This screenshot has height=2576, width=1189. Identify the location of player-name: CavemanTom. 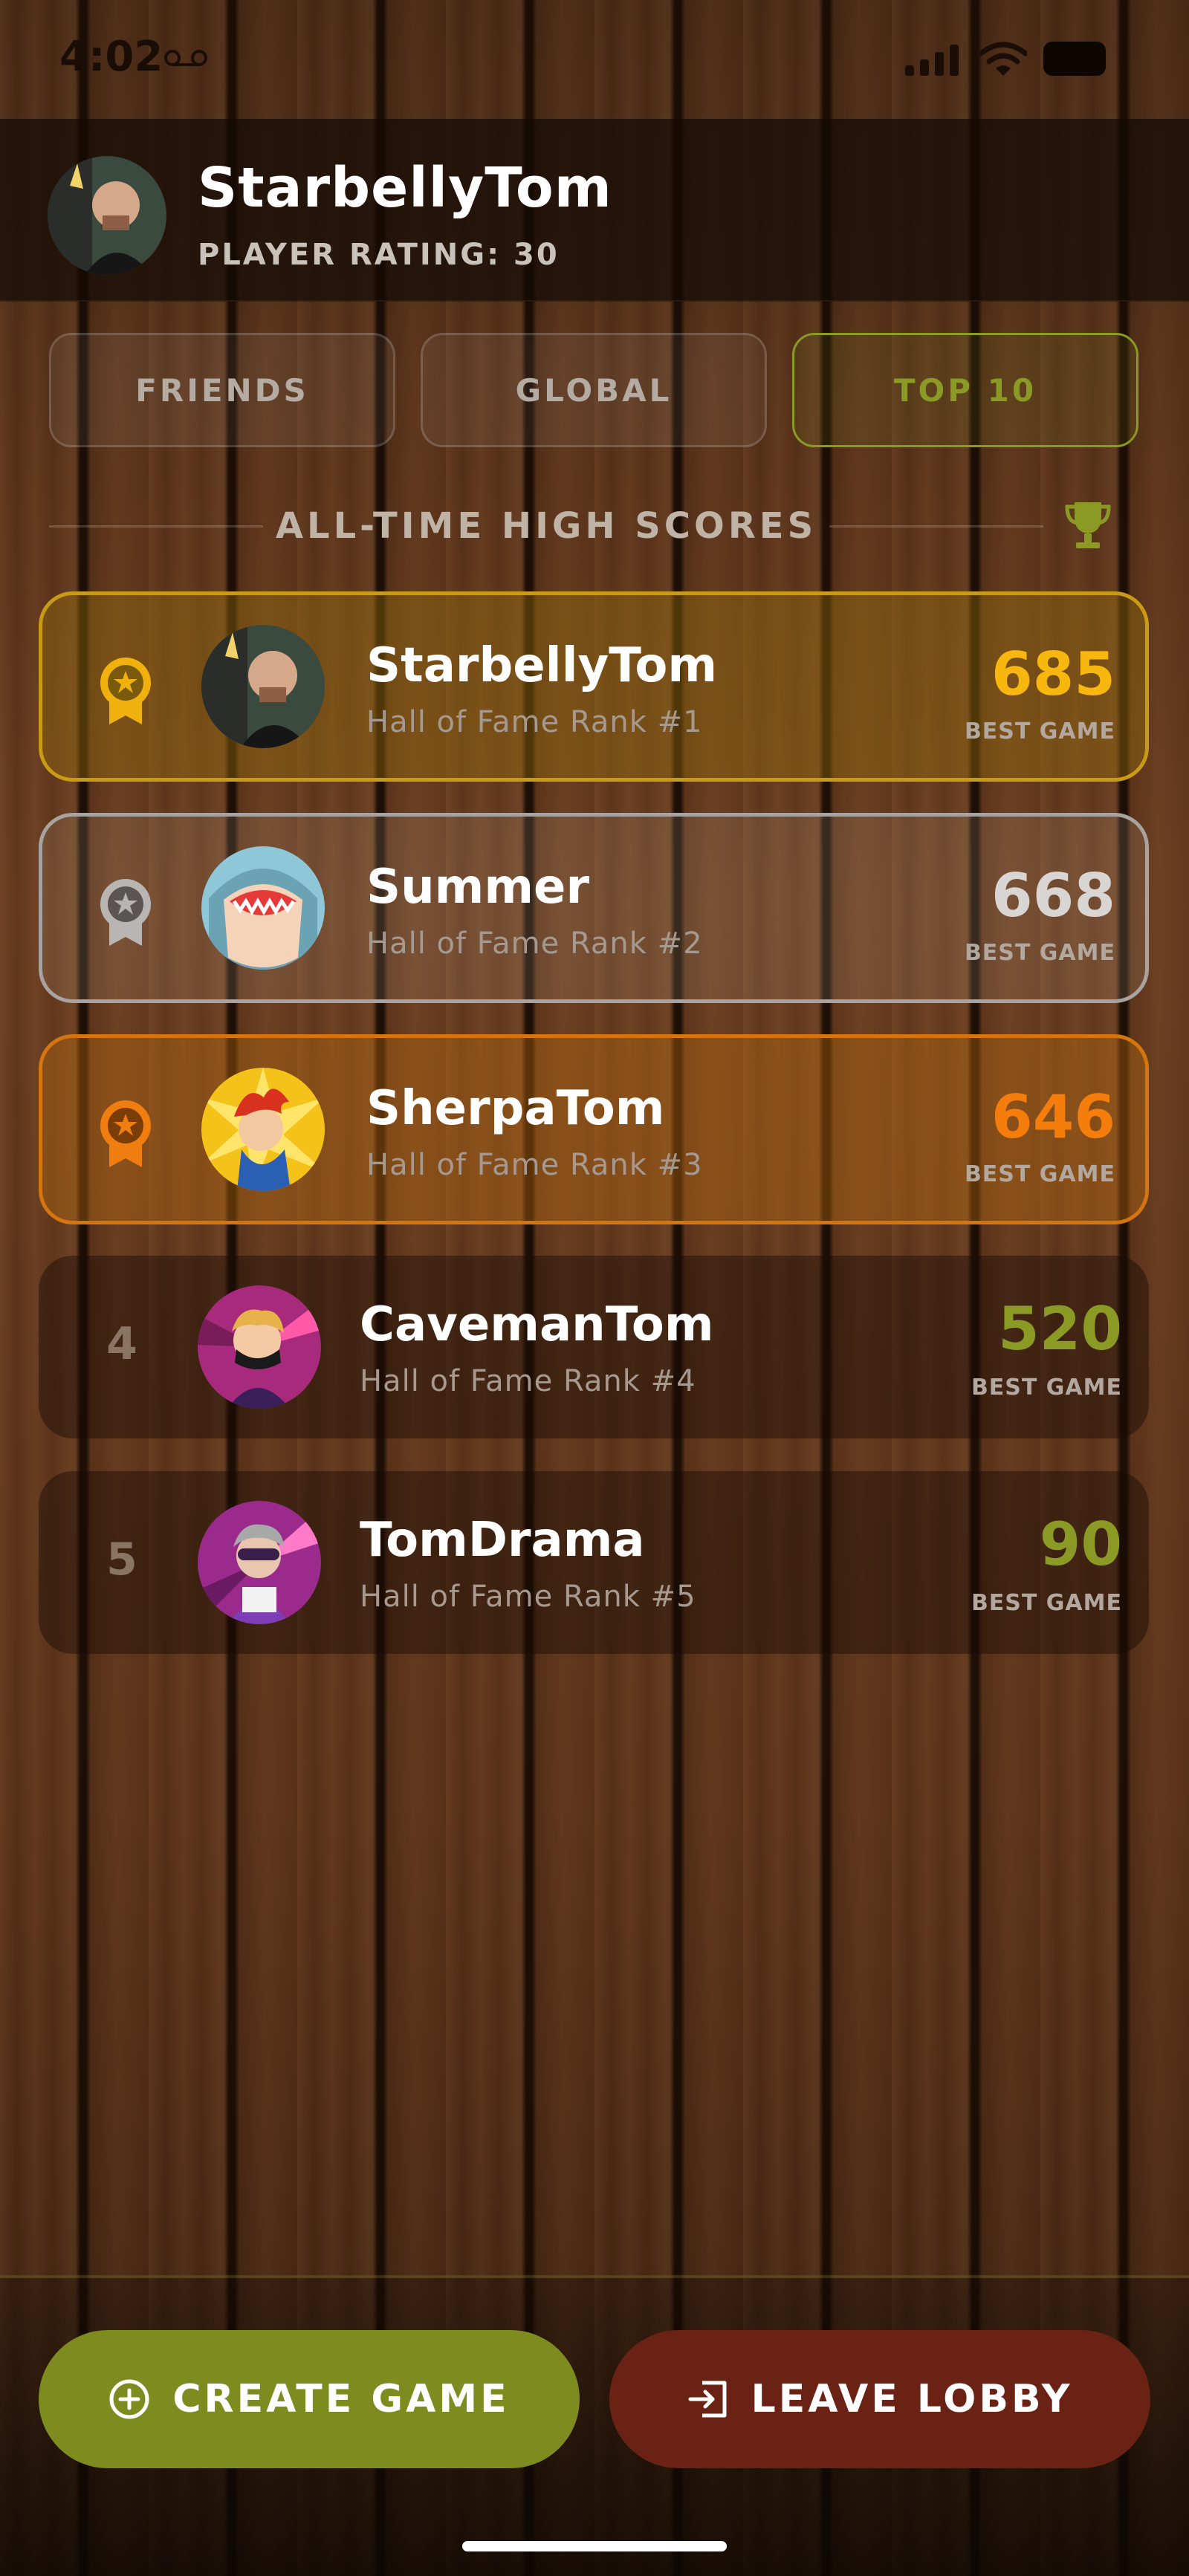
(537, 1324).